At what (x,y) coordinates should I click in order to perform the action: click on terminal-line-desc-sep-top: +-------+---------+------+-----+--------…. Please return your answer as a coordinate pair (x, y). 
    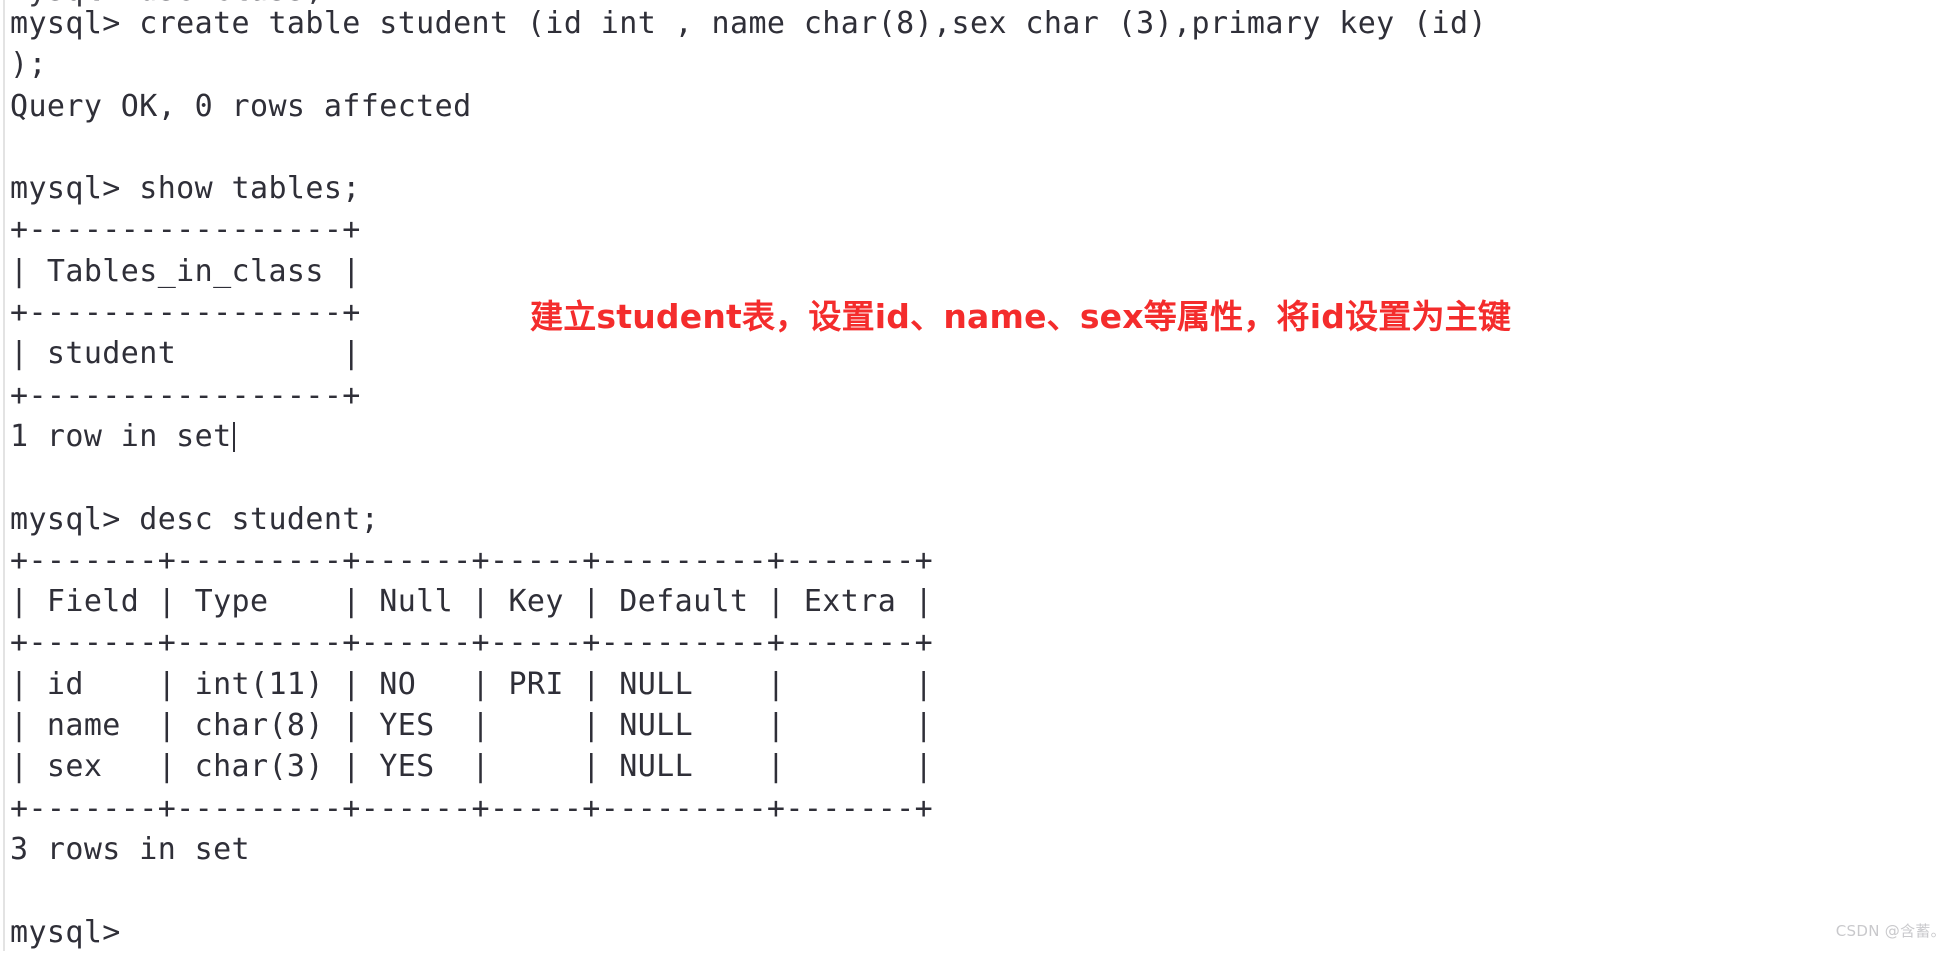
    Looking at the image, I should click on (960, 560).